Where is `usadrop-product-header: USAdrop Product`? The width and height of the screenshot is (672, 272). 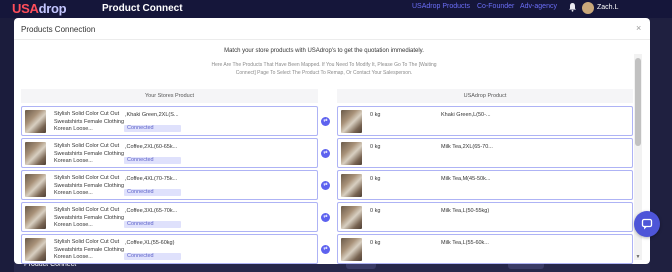
usadrop-product-header: USAdrop Product is located at coordinates (485, 96).